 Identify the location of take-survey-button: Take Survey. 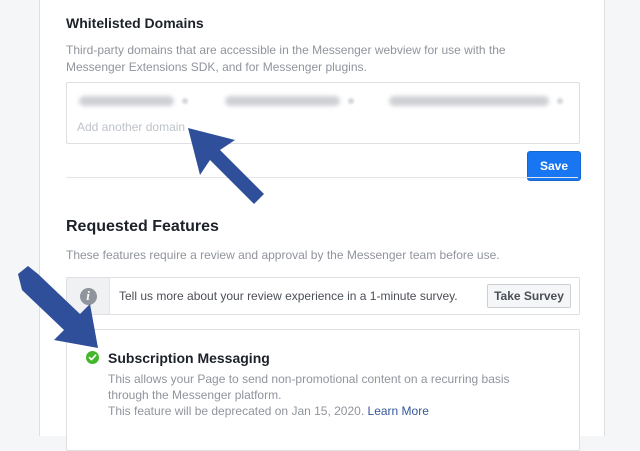
(529, 296).